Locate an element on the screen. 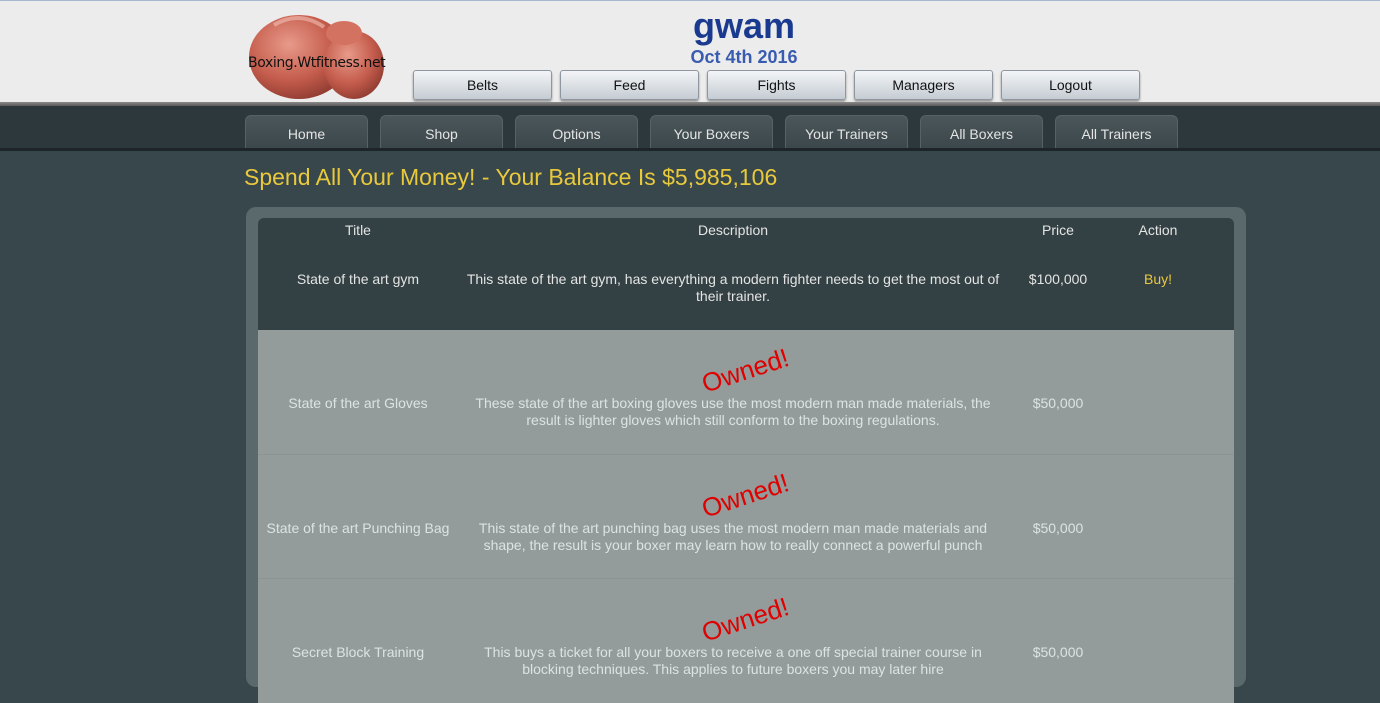  tab-your-boxers: Your Boxers is located at coordinates (711, 132).